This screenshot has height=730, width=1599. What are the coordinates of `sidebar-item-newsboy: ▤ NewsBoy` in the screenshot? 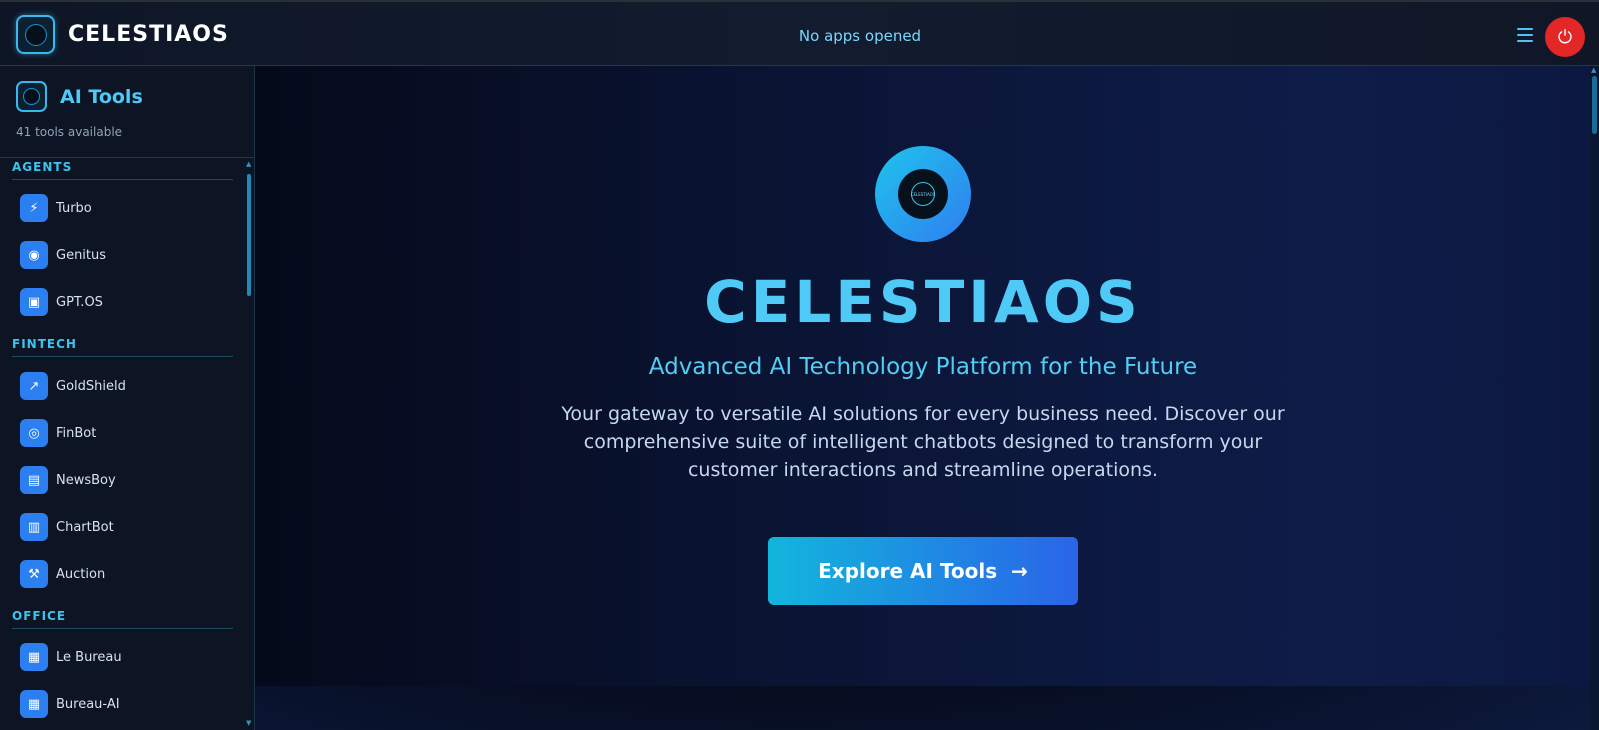 It's located at (125, 480).